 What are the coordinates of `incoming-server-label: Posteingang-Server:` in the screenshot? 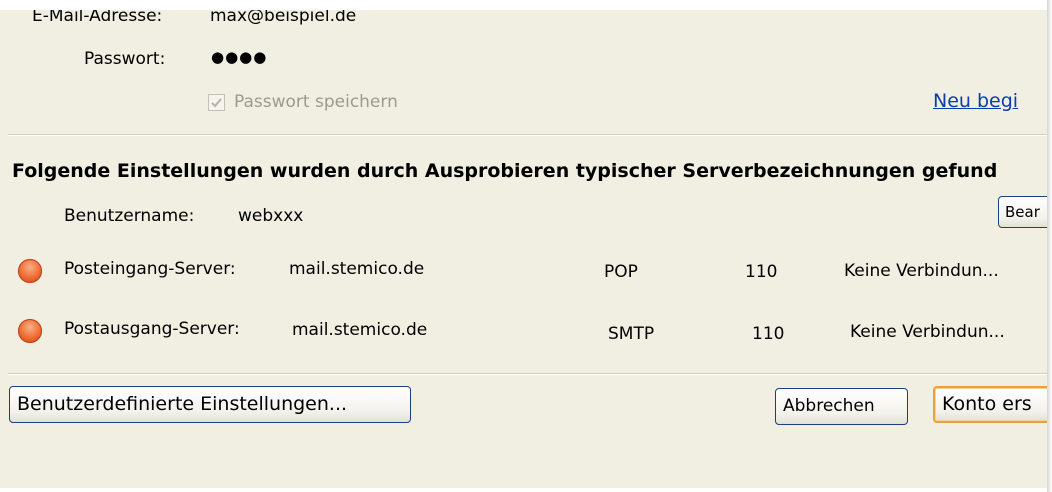 It's located at (150, 269).